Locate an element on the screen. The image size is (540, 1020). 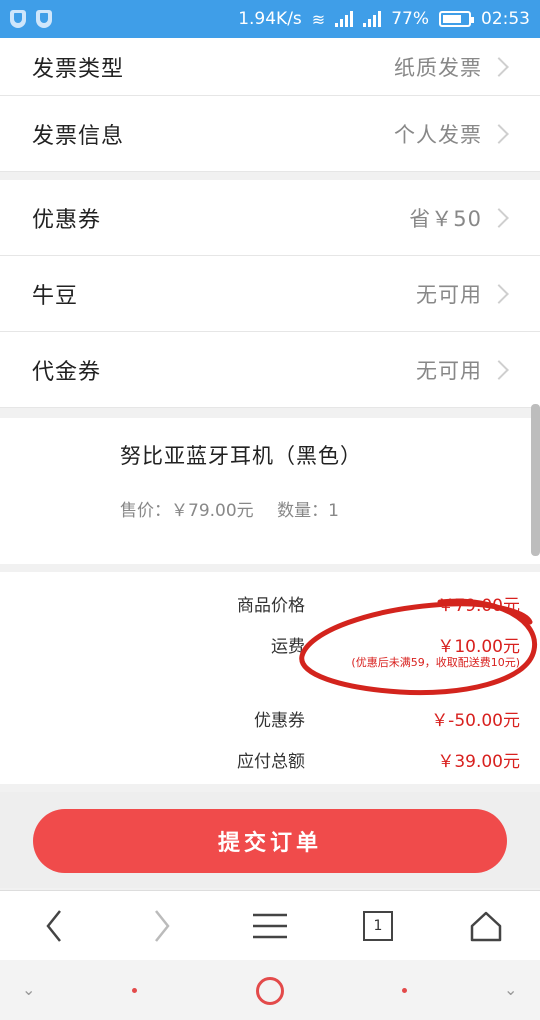
product-quantity: 数量：1 is located at coordinates (308, 511).